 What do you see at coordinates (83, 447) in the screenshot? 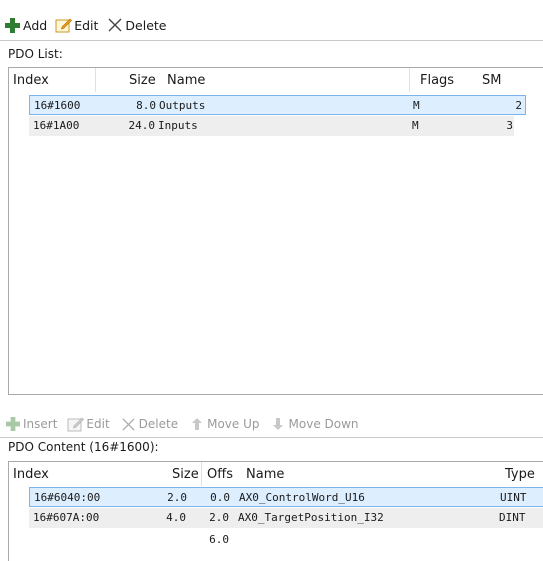
I see `pdo-content-title: PDO Content (16#1600):` at bounding box center [83, 447].